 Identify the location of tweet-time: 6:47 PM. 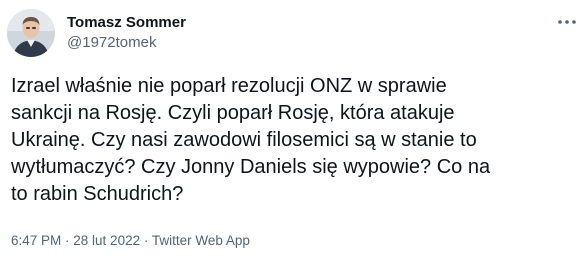
(36, 240).